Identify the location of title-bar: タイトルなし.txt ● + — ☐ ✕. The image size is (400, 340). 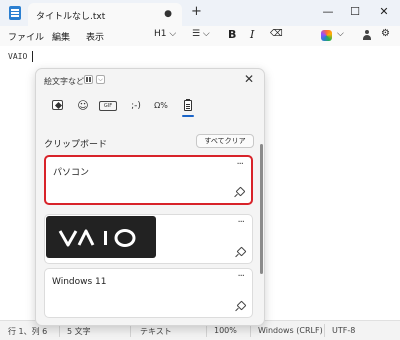
(200, 13).